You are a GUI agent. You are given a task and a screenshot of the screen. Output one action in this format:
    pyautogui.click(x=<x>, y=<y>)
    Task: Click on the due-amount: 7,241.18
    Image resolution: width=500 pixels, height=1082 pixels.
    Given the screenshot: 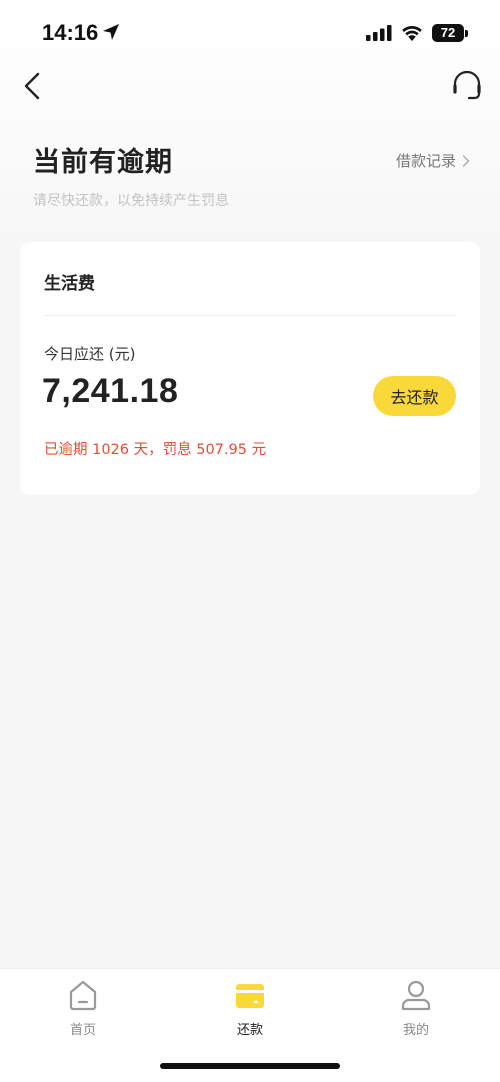 What is the action you would take?
    pyautogui.click(x=110, y=391)
    